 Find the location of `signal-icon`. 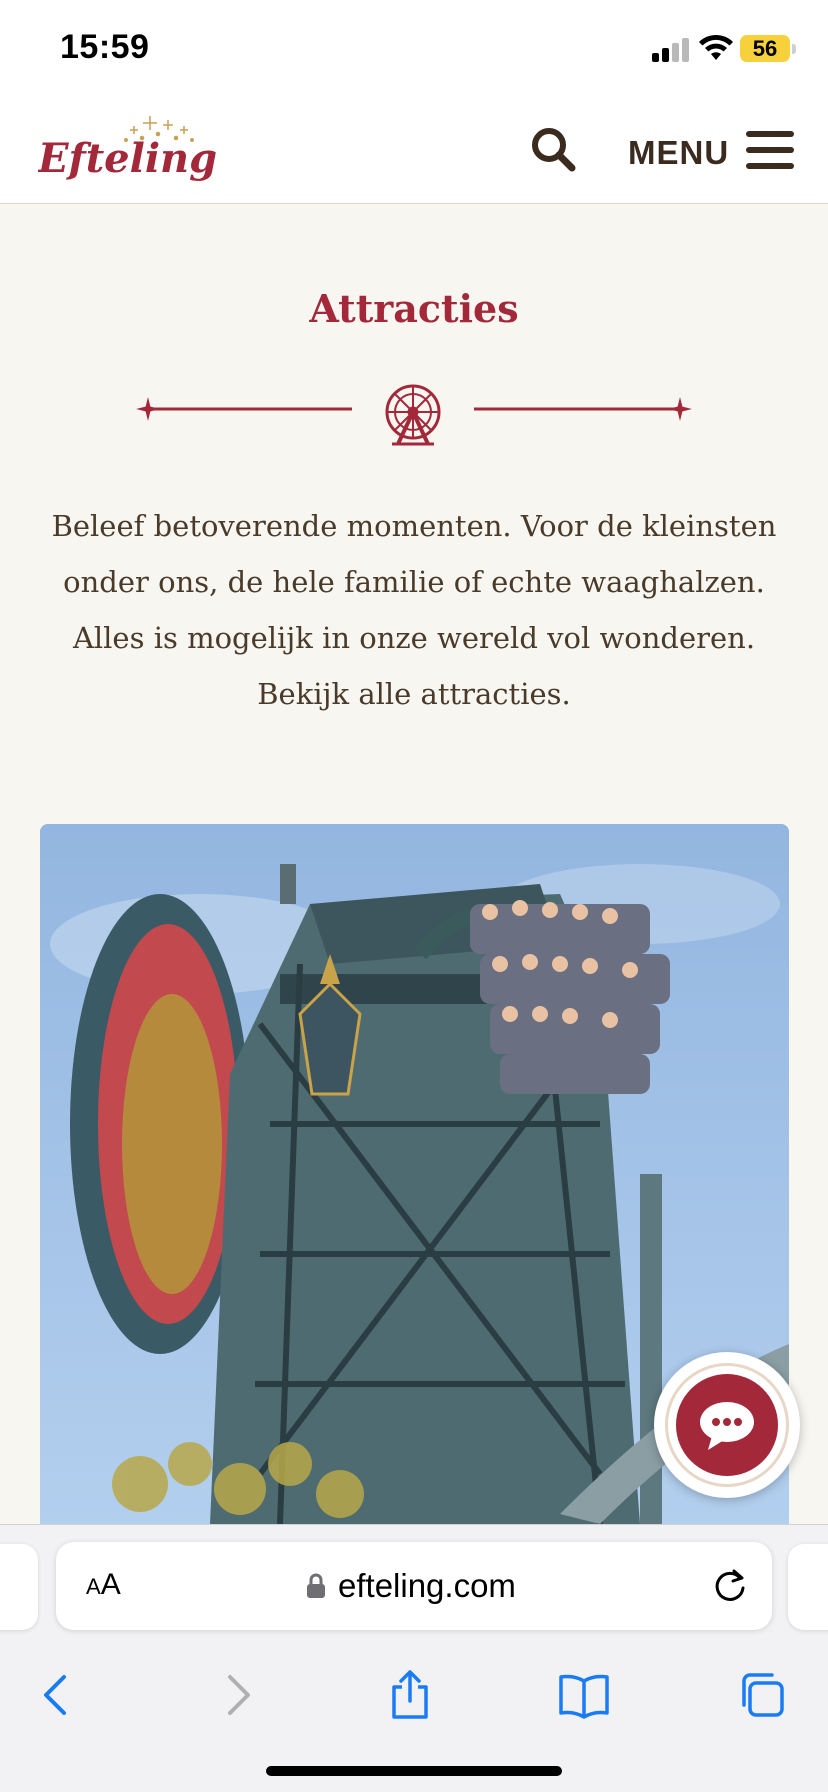

signal-icon is located at coordinates (671, 50).